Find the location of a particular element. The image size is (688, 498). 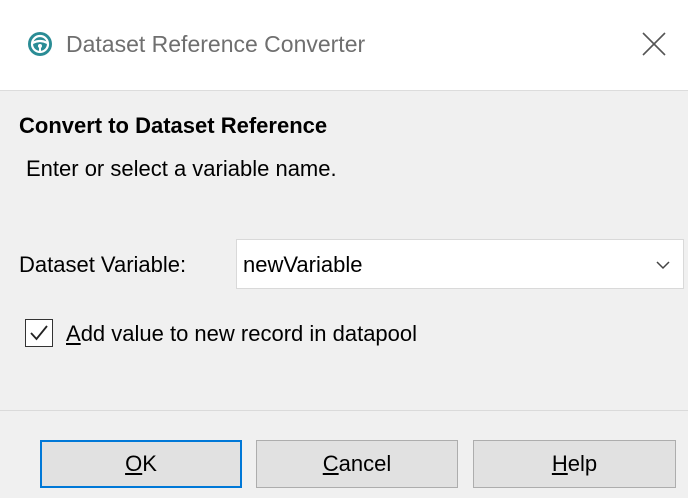

add-to-datapool-label: Add value to new record in datapool is located at coordinates (241, 334).